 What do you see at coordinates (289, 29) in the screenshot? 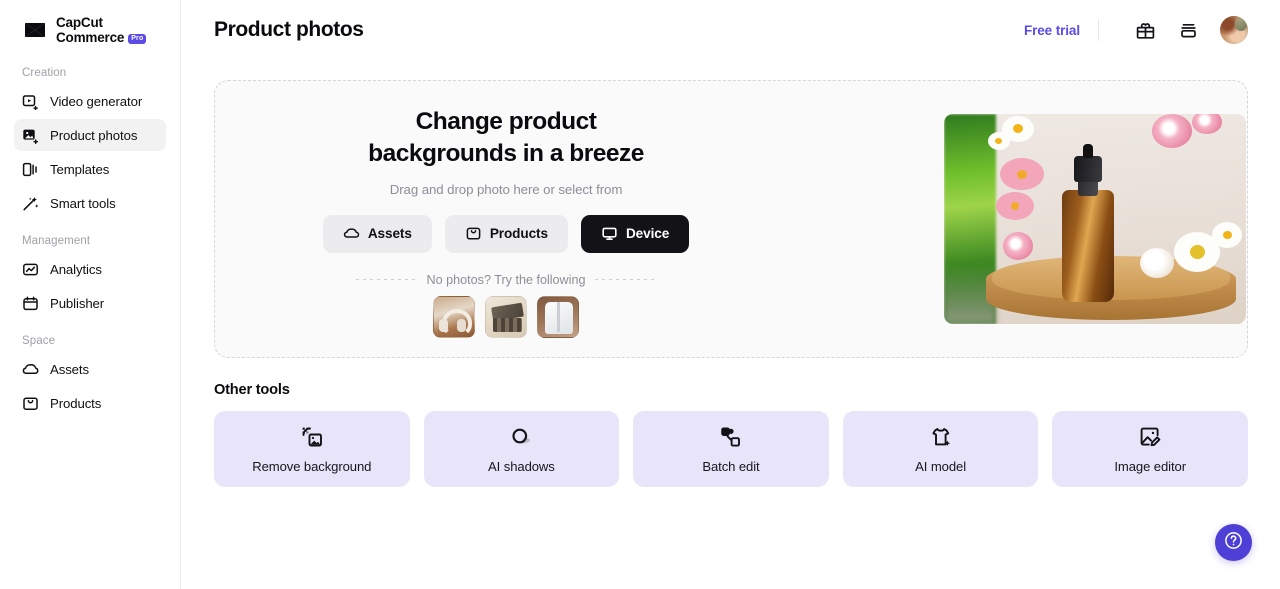
I see `page-title: Product photos` at bounding box center [289, 29].